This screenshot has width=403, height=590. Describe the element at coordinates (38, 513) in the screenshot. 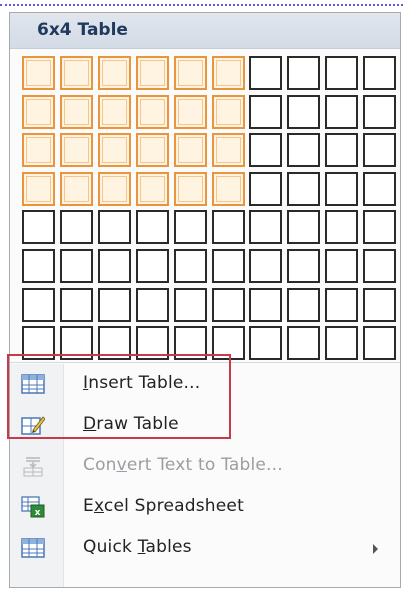

I see `svg-text: x` at that location.